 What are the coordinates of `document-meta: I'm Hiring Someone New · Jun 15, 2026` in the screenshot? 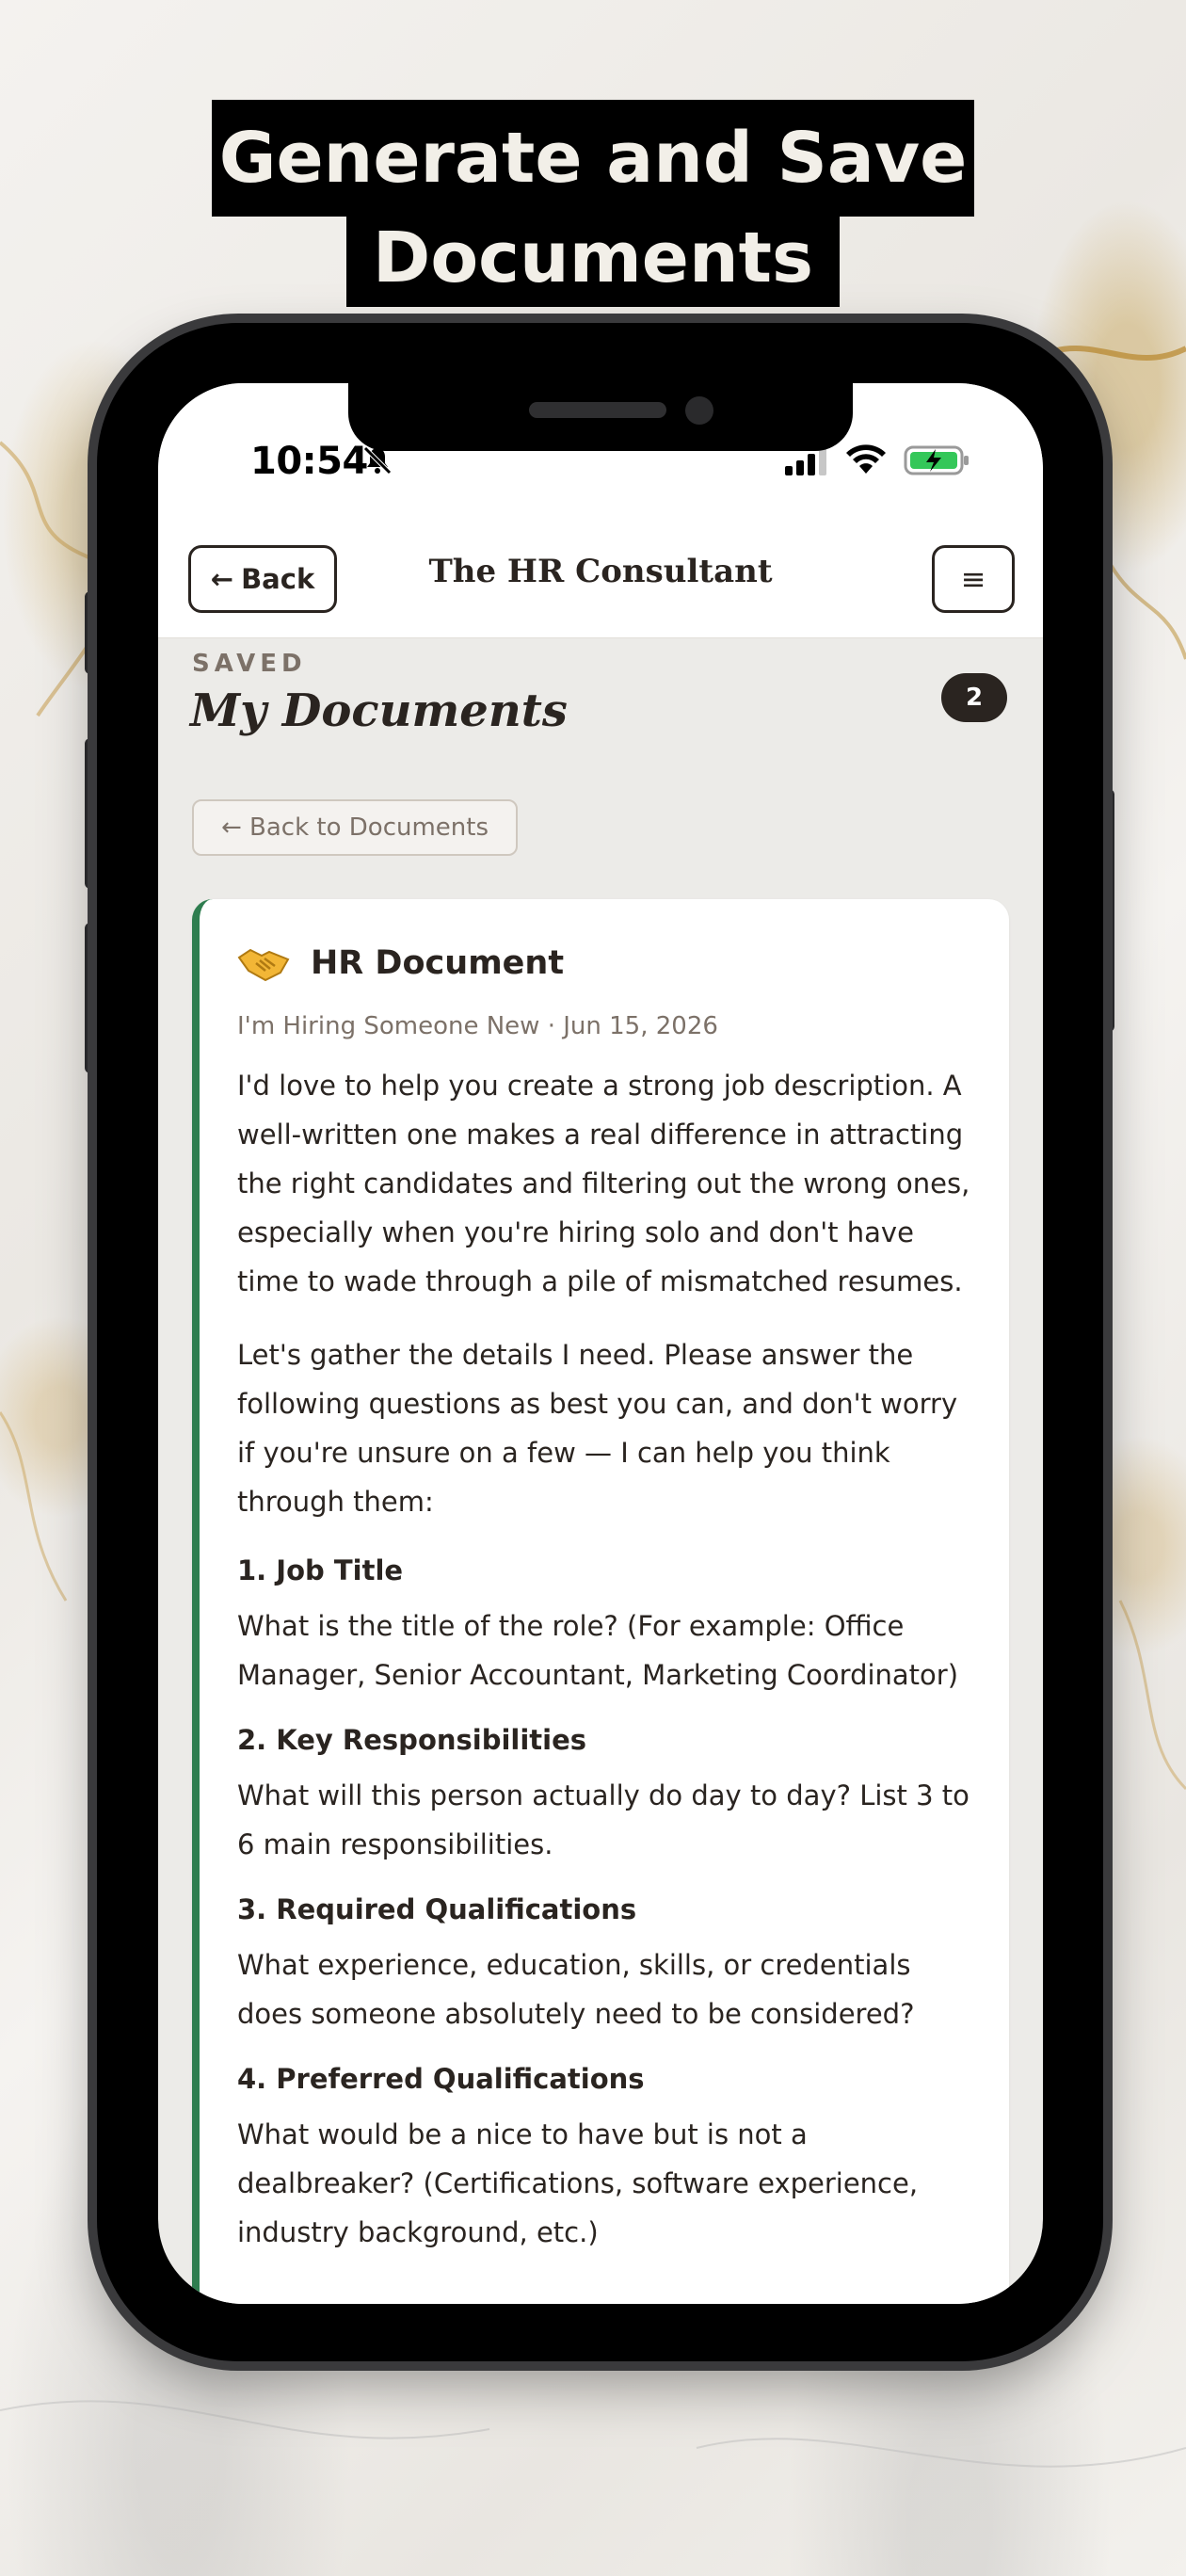 It's located at (477, 1026).